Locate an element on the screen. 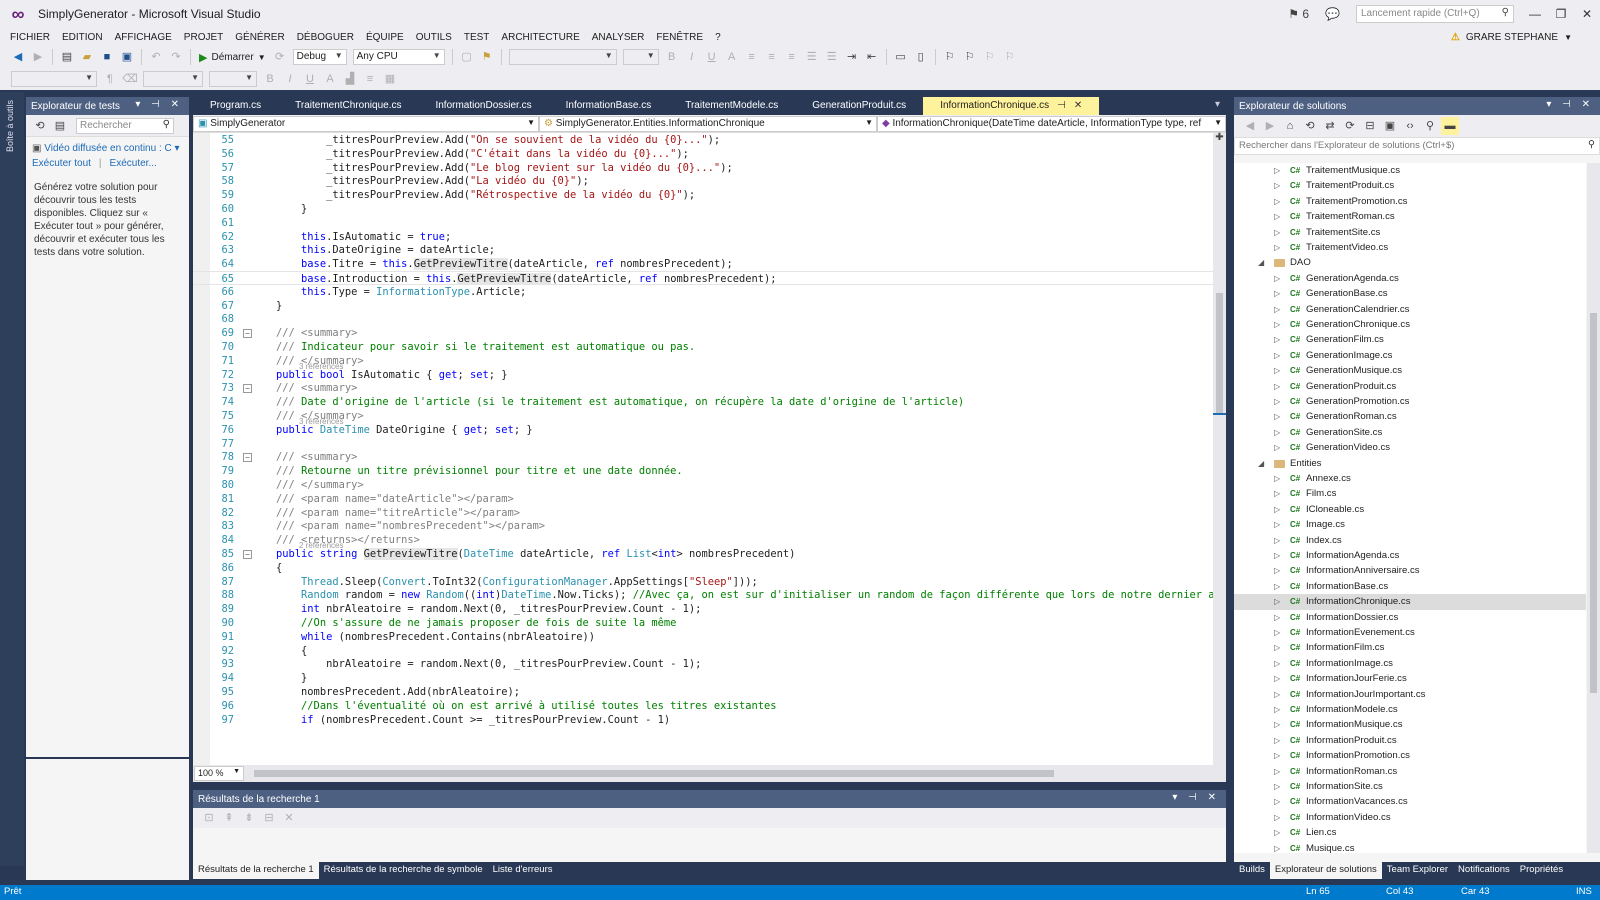  tab-list-dropdown-icon: ▾ is located at coordinates (1217, 104).